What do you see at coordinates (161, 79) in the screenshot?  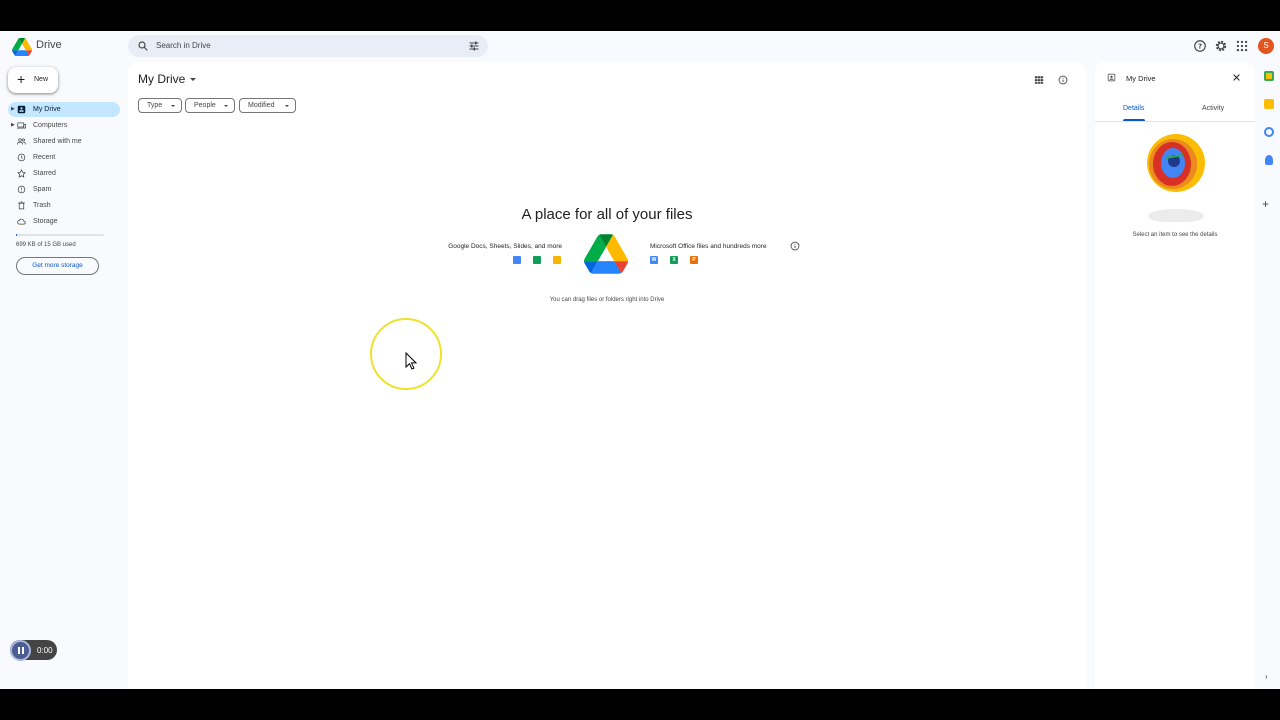 I see `page-title: My Drive` at bounding box center [161, 79].